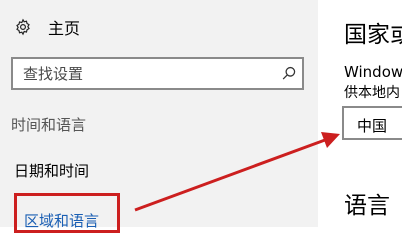  I want to click on country-dropdown: 中国, so click(372, 123).